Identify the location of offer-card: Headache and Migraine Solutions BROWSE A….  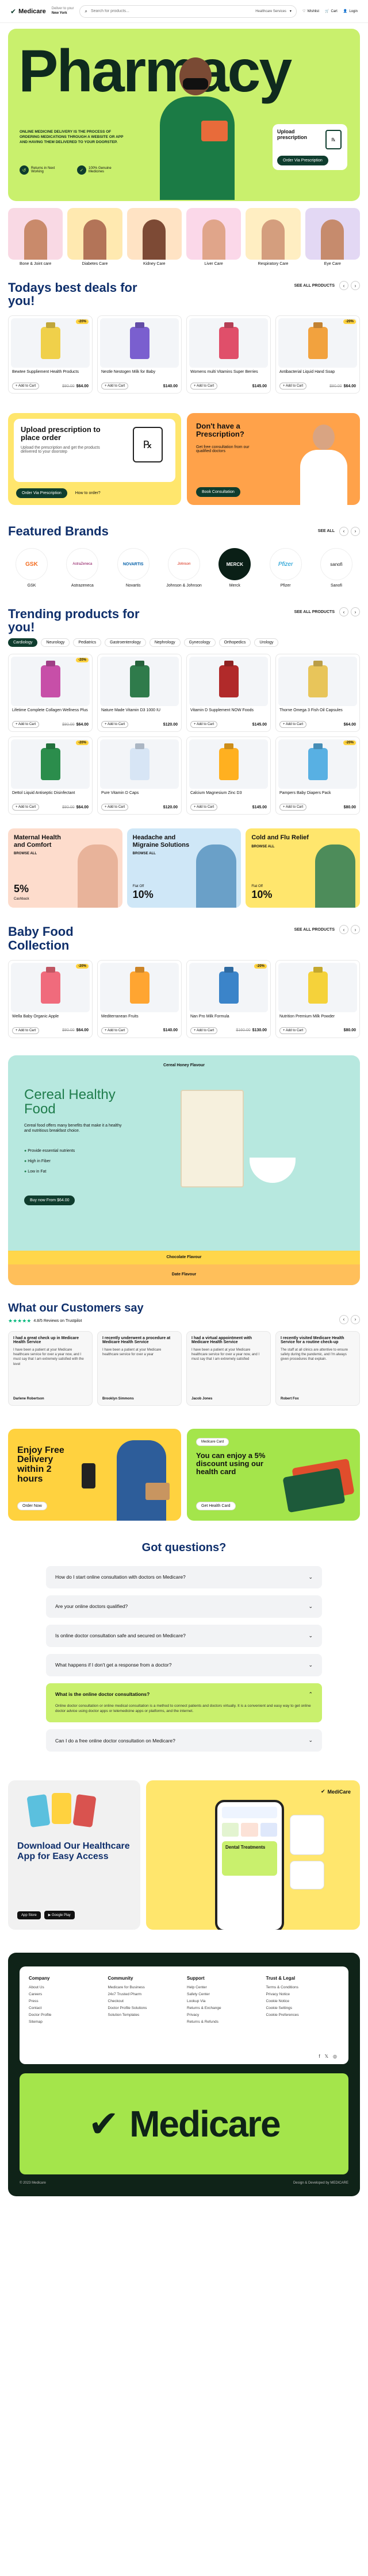
(183, 868).